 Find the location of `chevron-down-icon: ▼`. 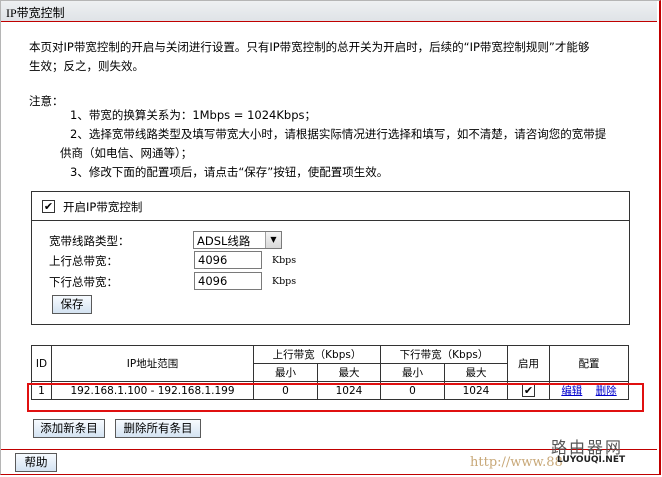

chevron-down-icon: ▼ is located at coordinates (273, 240).